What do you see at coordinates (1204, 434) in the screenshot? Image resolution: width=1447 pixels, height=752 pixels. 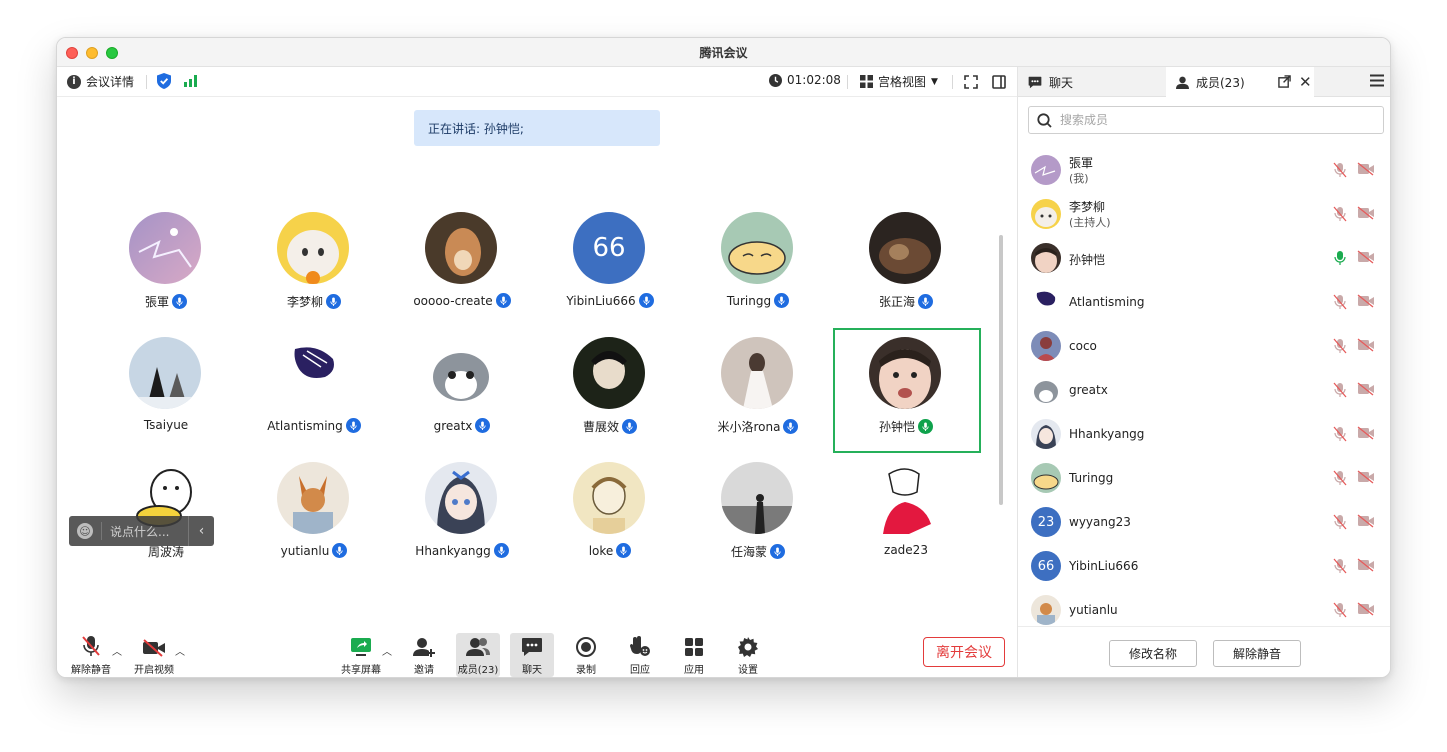 I see `list-item: Hhankyangg` at bounding box center [1204, 434].